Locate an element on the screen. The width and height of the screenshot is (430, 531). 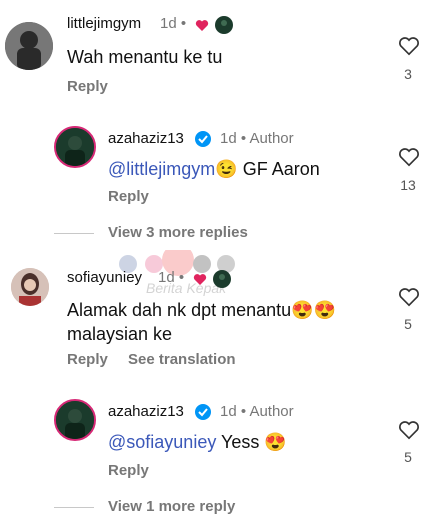
avatar-sofiayuniey is located at coordinates (30, 287).